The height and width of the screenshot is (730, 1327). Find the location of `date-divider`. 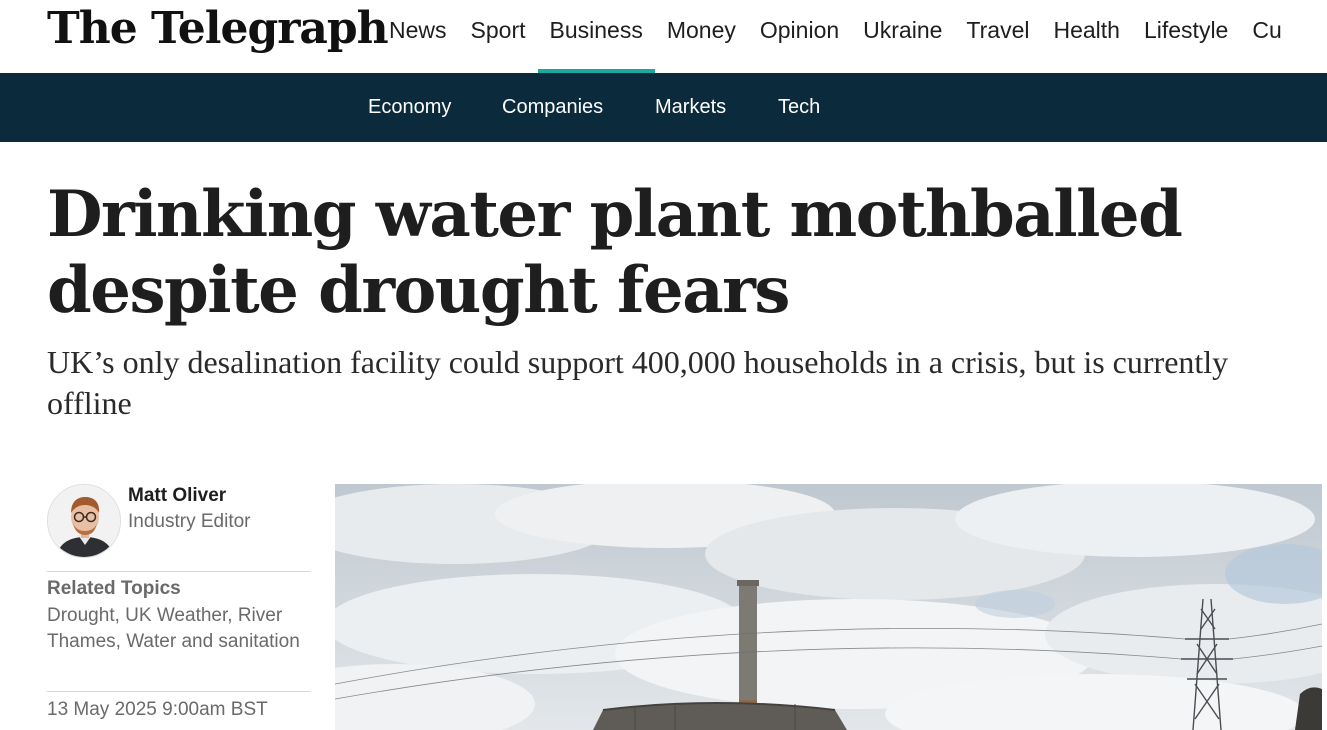

date-divider is located at coordinates (179, 691).